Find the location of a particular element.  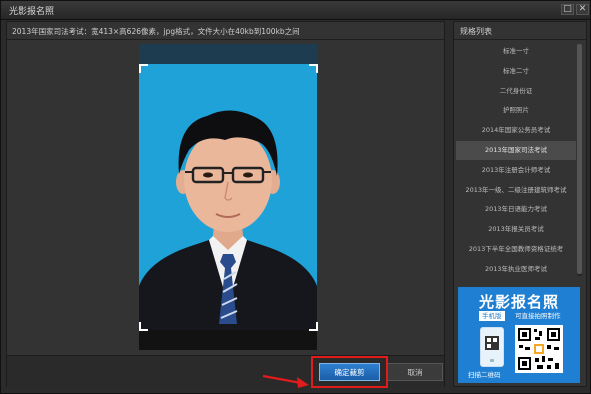

crop-handle-top-left is located at coordinates (143, 68).